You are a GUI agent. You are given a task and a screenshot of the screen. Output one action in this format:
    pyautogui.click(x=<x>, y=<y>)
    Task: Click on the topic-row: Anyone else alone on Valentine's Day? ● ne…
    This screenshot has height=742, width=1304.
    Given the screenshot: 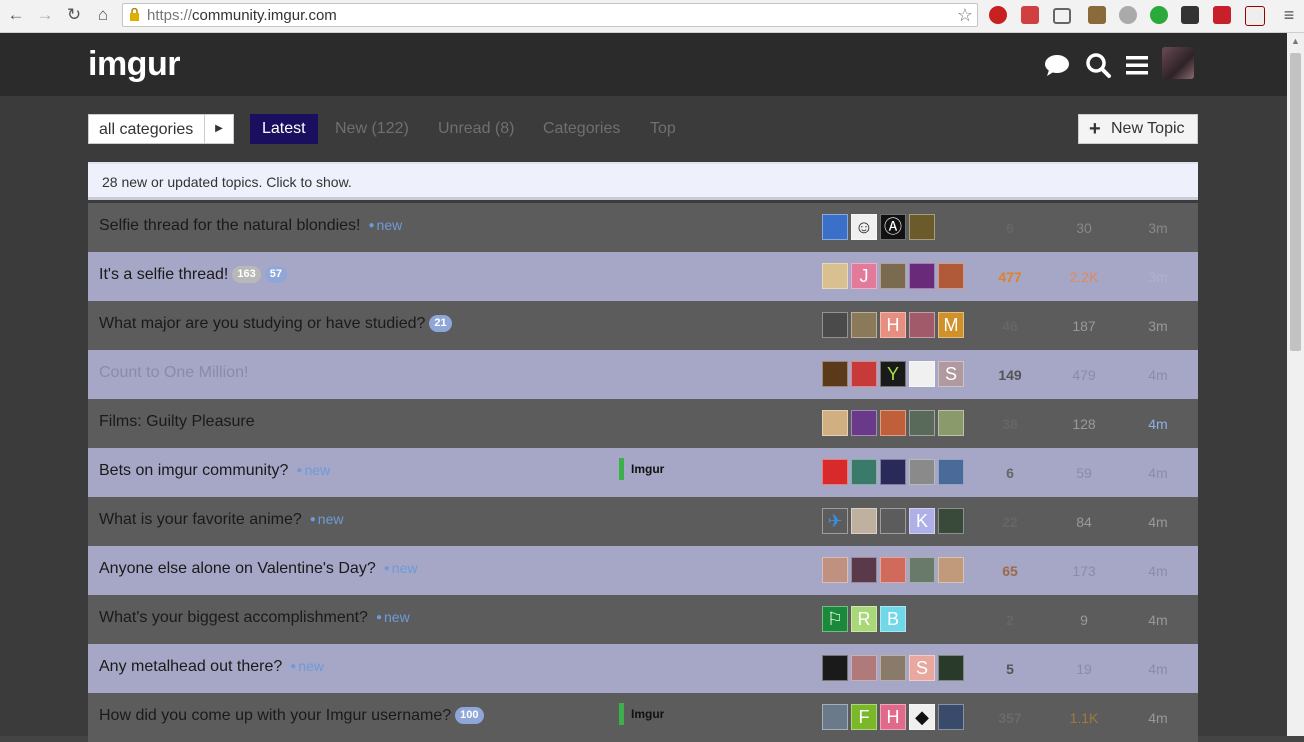 What is the action you would take?
    pyautogui.click(x=643, y=570)
    